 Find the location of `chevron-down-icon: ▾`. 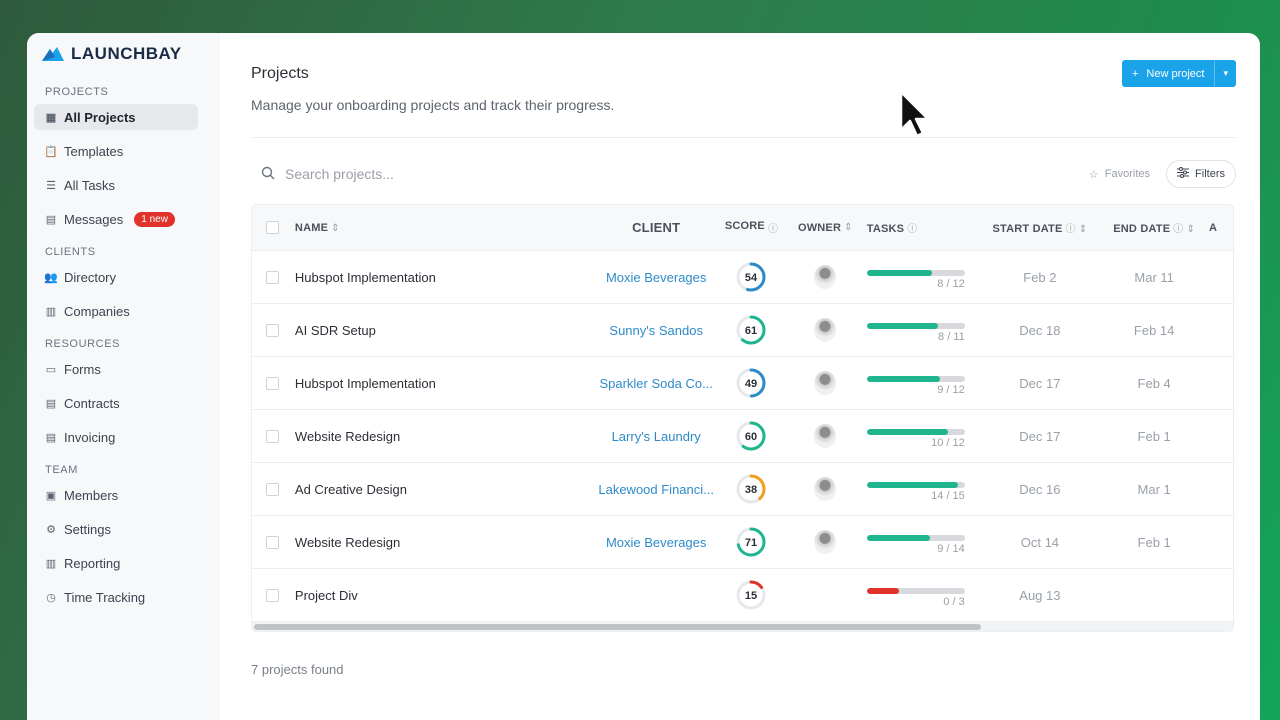

chevron-down-icon: ▾ is located at coordinates (1225, 73).